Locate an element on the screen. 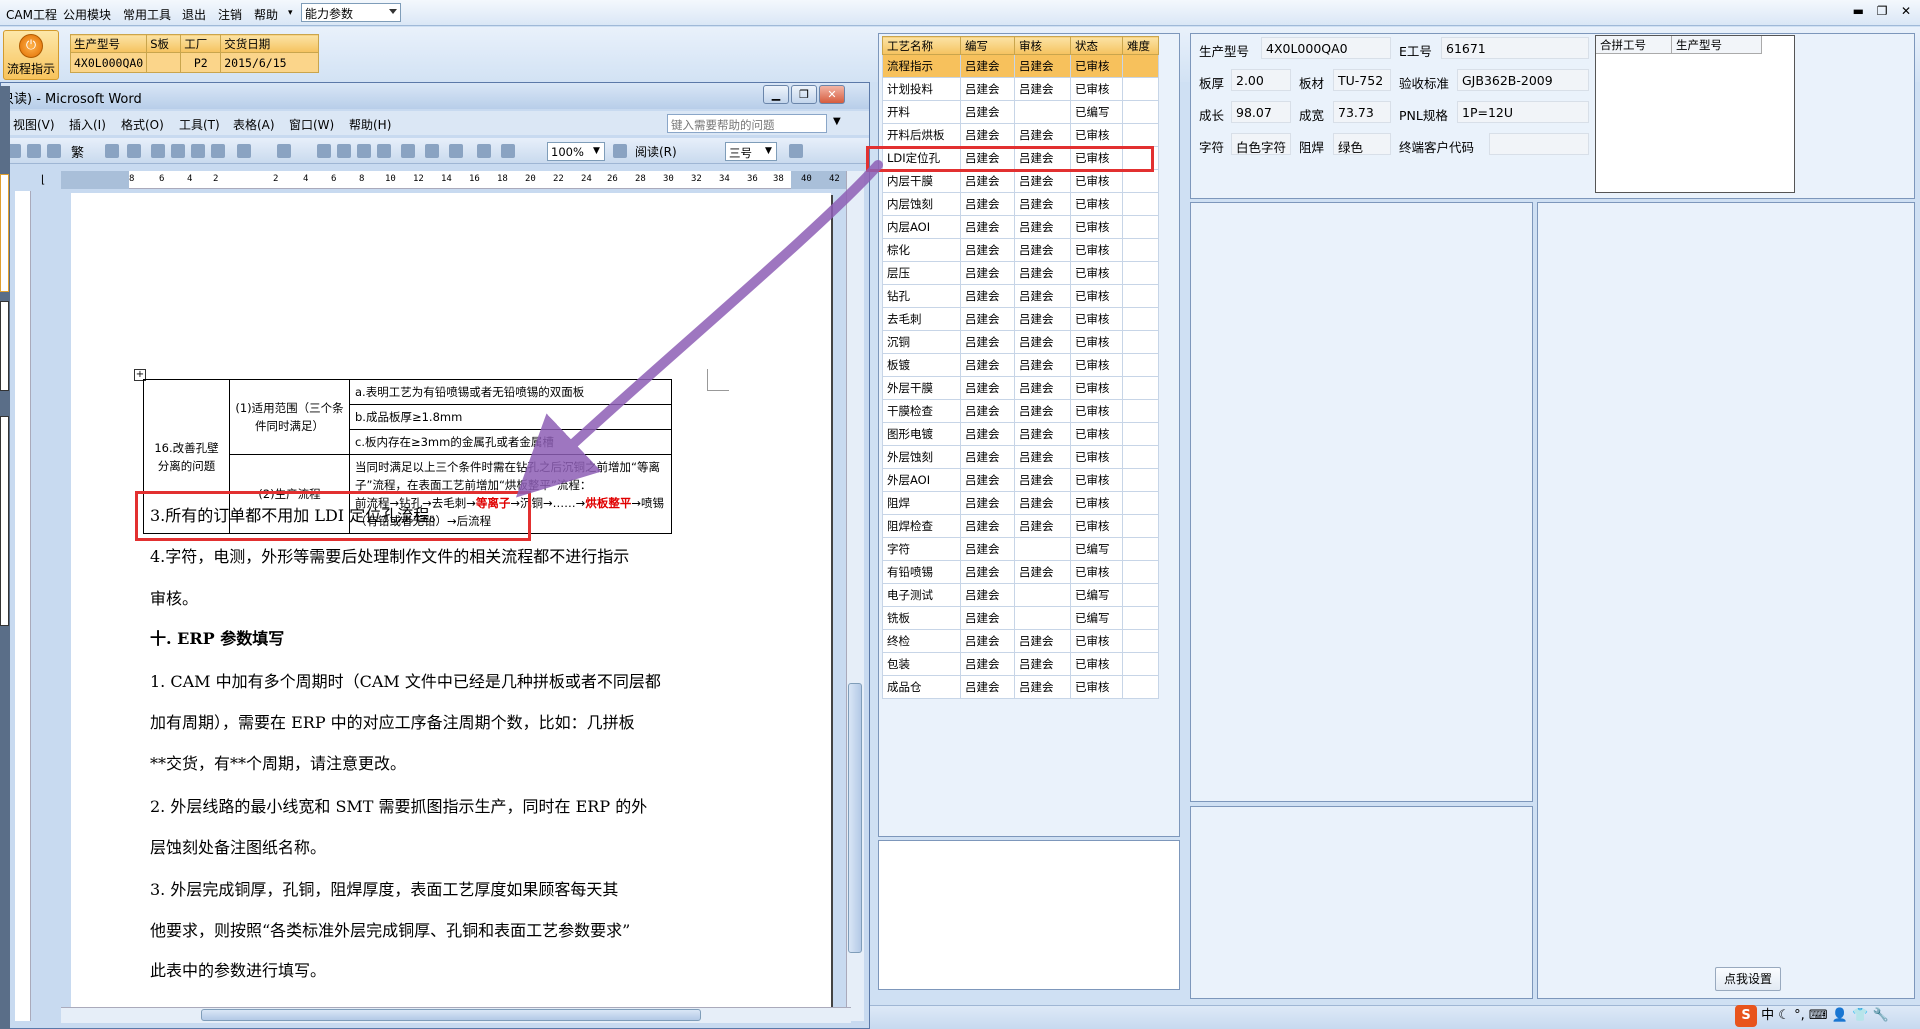 This screenshot has height=1029, width=1920. close-icon: ✕ is located at coordinates (832, 94).